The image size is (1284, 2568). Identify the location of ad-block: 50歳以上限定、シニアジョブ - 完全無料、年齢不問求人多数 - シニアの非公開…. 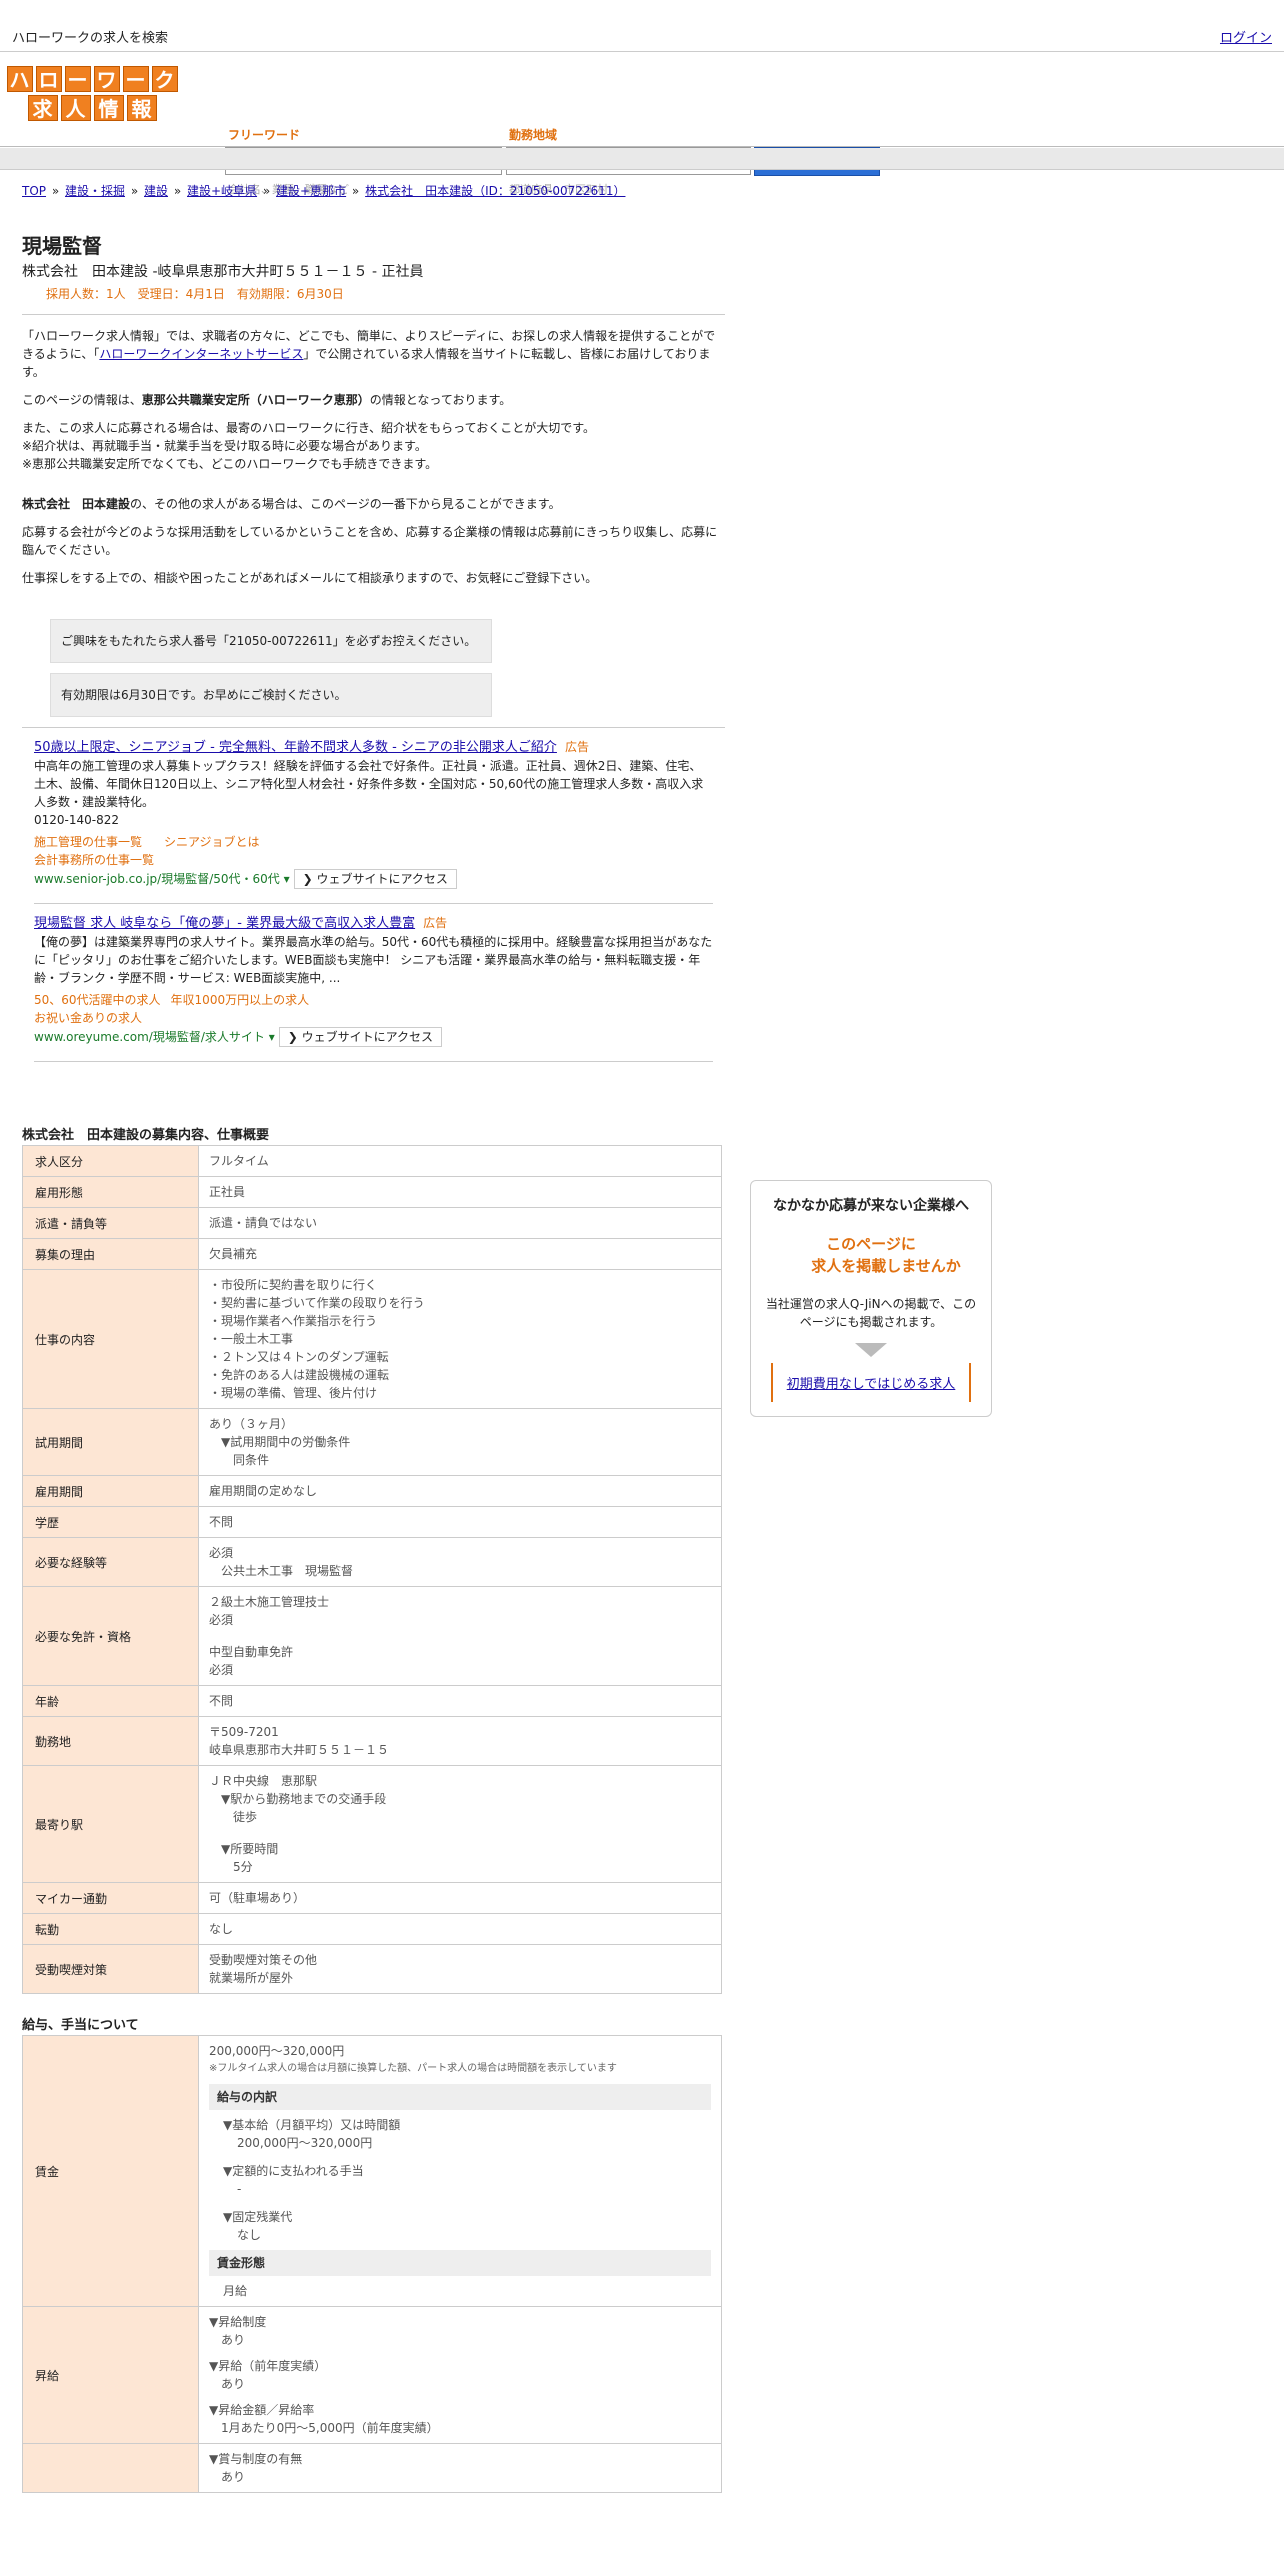
(373, 813).